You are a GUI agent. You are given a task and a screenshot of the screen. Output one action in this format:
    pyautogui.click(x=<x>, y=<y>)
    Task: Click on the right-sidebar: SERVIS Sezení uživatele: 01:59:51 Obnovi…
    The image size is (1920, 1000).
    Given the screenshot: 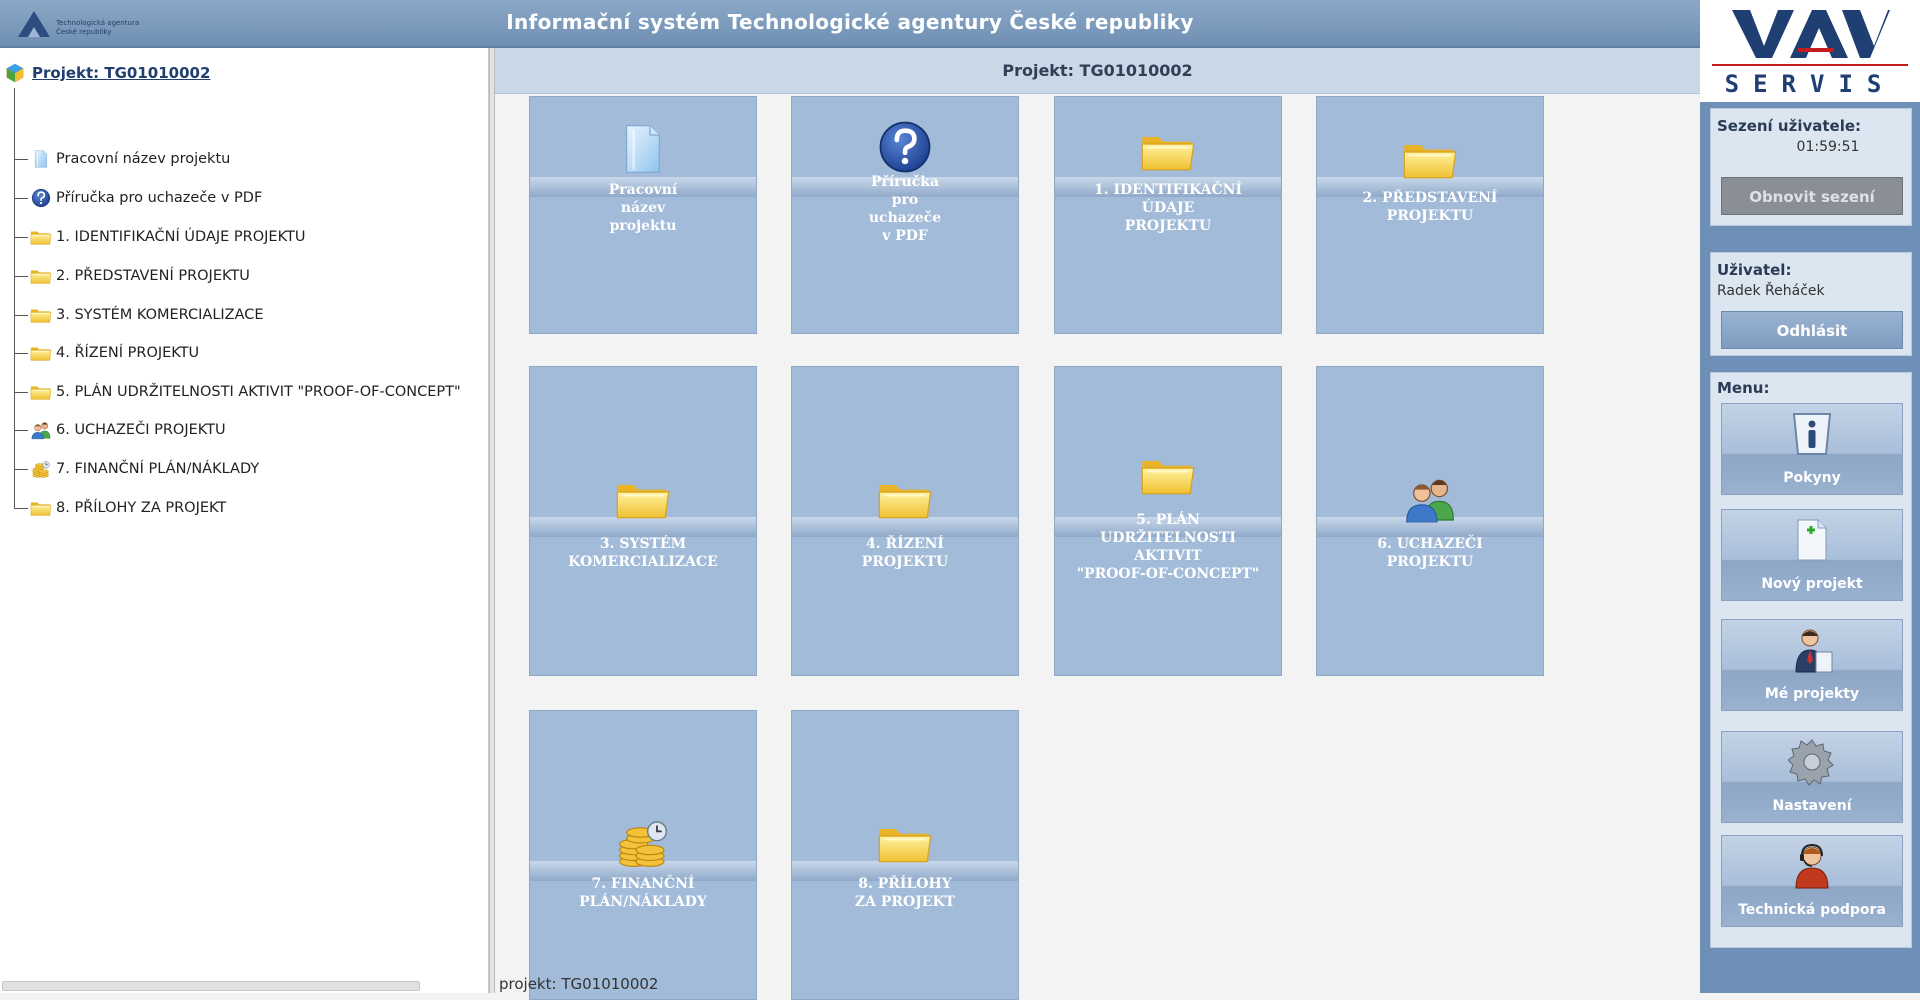 What is the action you would take?
    pyautogui.click(x=1810, y=496)
    